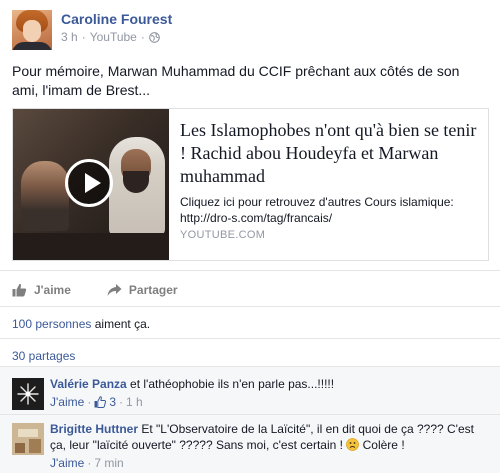 This screenshot has width=500, height=473. I want to click on share-label: Partager, so click(153, 290).